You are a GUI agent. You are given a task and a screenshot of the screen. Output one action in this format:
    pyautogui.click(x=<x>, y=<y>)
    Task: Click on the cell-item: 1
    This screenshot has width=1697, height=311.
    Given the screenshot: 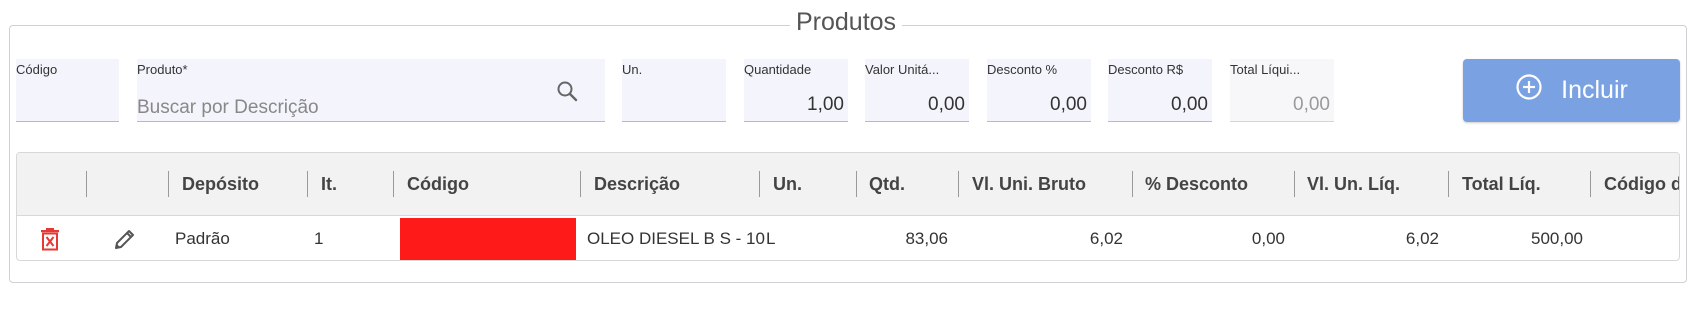 What is the action you would take?
    pyautogui.click(x=319, y=238)
    